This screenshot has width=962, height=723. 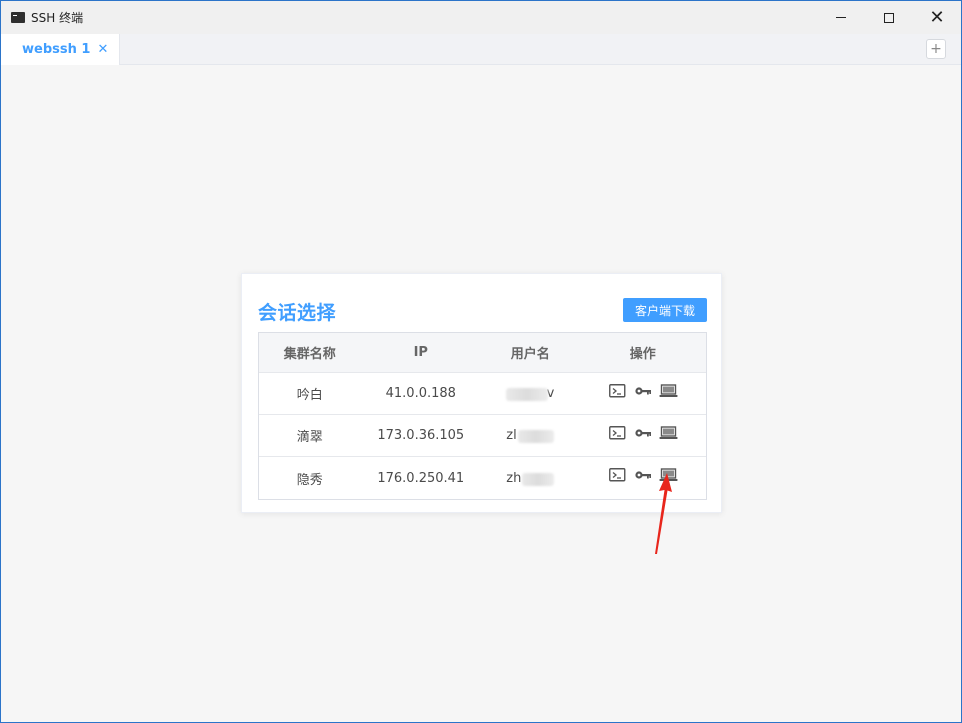 I want to click on header-operation: 操作, so click(x=642, y=354).